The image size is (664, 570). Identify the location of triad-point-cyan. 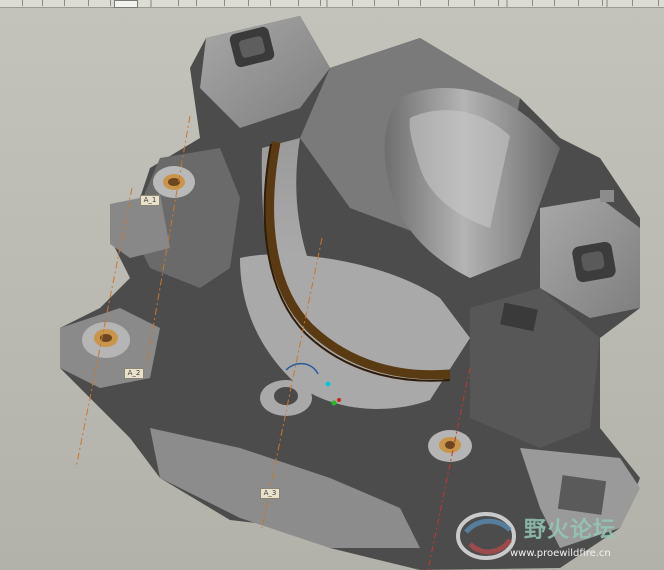
(328, 384).